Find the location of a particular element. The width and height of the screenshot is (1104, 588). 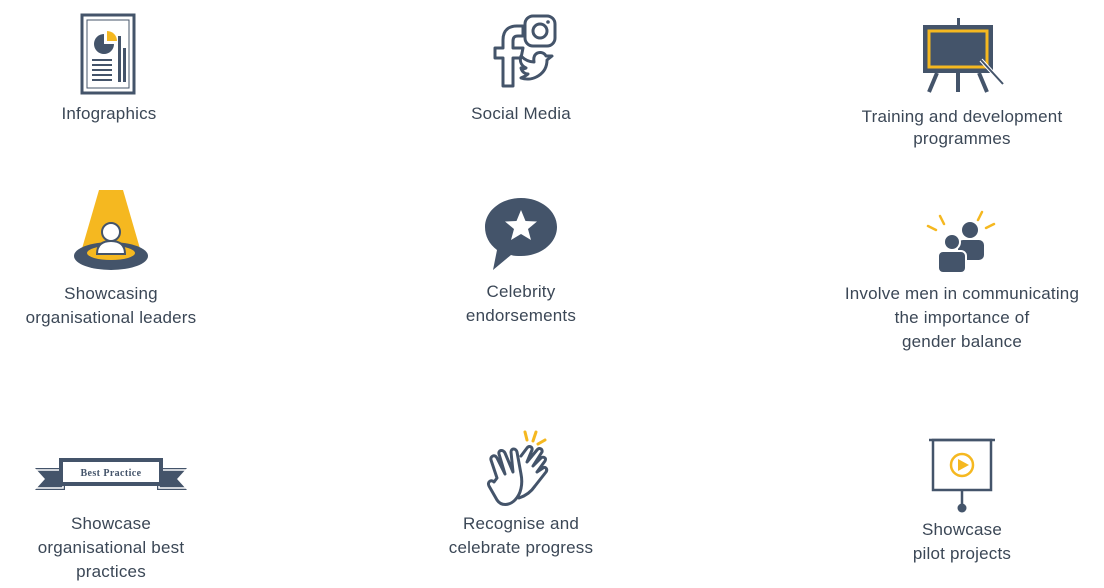

training-easel-icon is located at coordinates (964, 55).